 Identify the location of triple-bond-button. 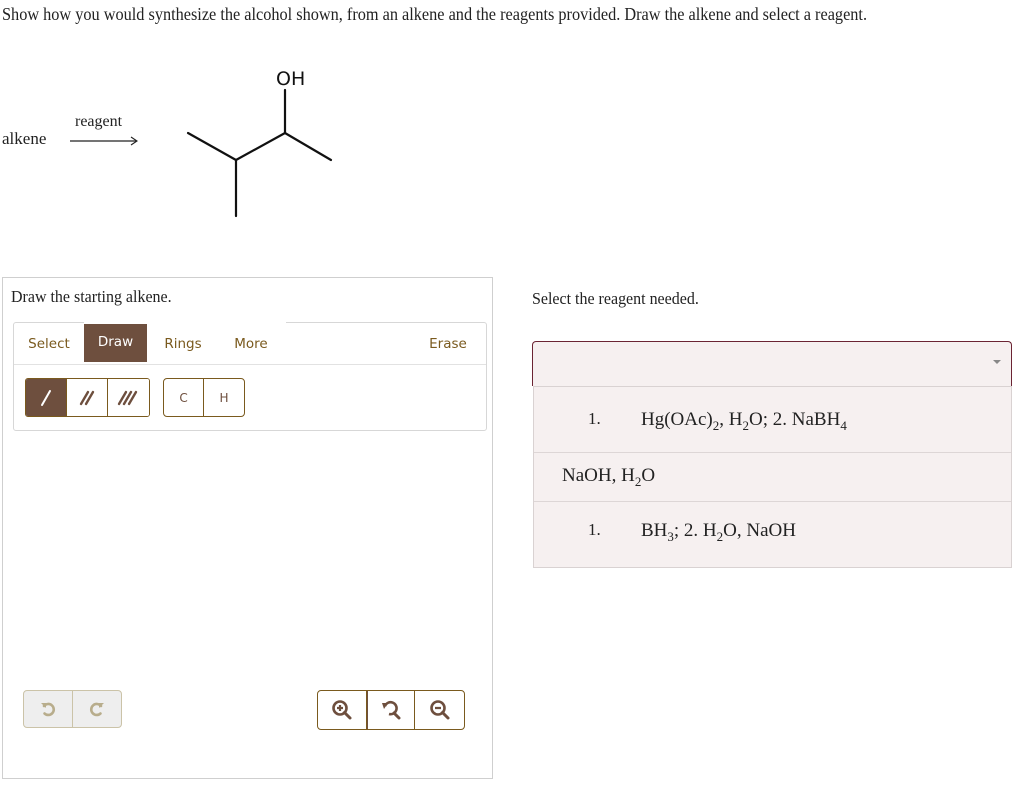
(128, 397).